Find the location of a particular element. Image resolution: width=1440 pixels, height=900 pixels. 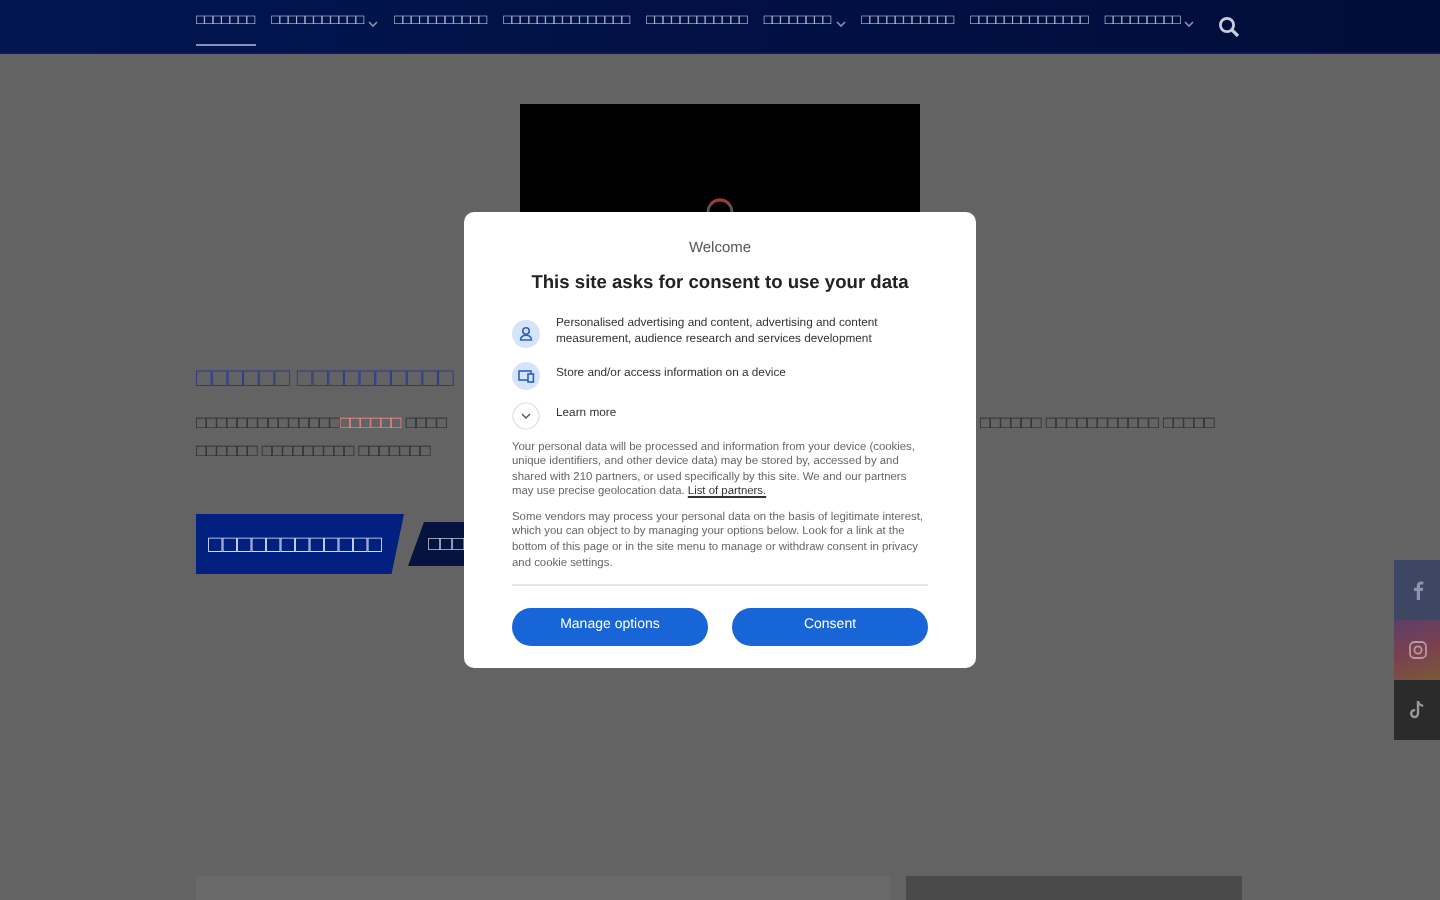

dialog-title: This site asks for consent to use your data is located at coordinates (720, 283).